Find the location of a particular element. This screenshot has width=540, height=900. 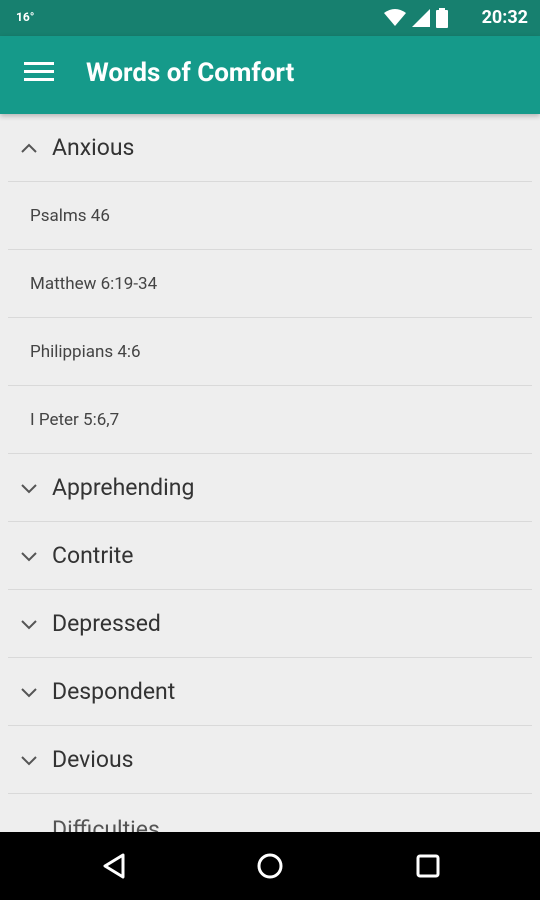

category-row-apprehending: Apprehending is located at coordinates (270, 488).